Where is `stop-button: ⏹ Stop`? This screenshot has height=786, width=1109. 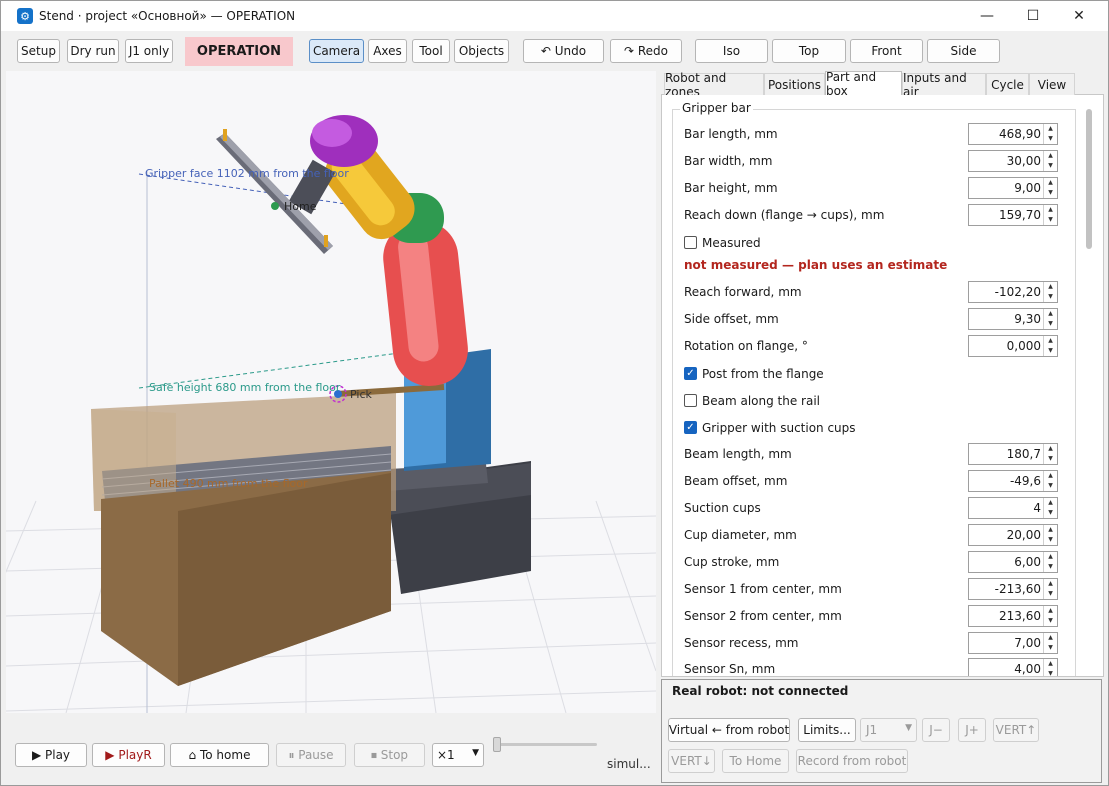
stop-button: ⏹ Stop is located at coordinates (389, 755).